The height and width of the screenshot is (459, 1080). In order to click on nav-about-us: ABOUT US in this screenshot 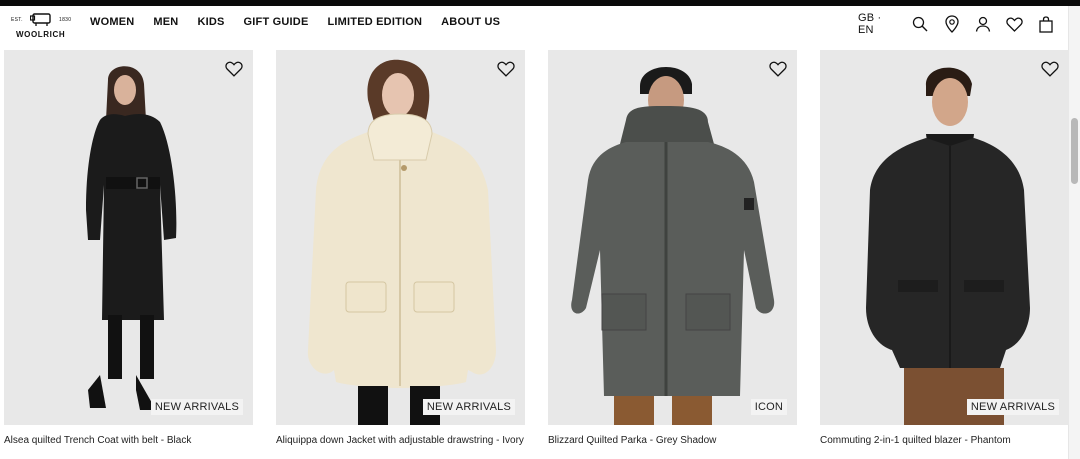, I will do `click(470, 22)`.